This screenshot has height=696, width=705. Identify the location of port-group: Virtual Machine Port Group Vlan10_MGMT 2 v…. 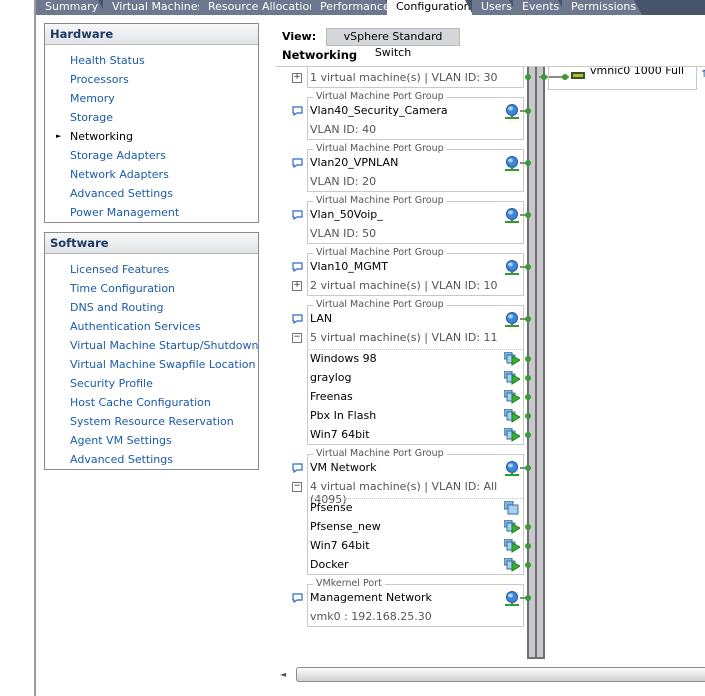
(415, 271).